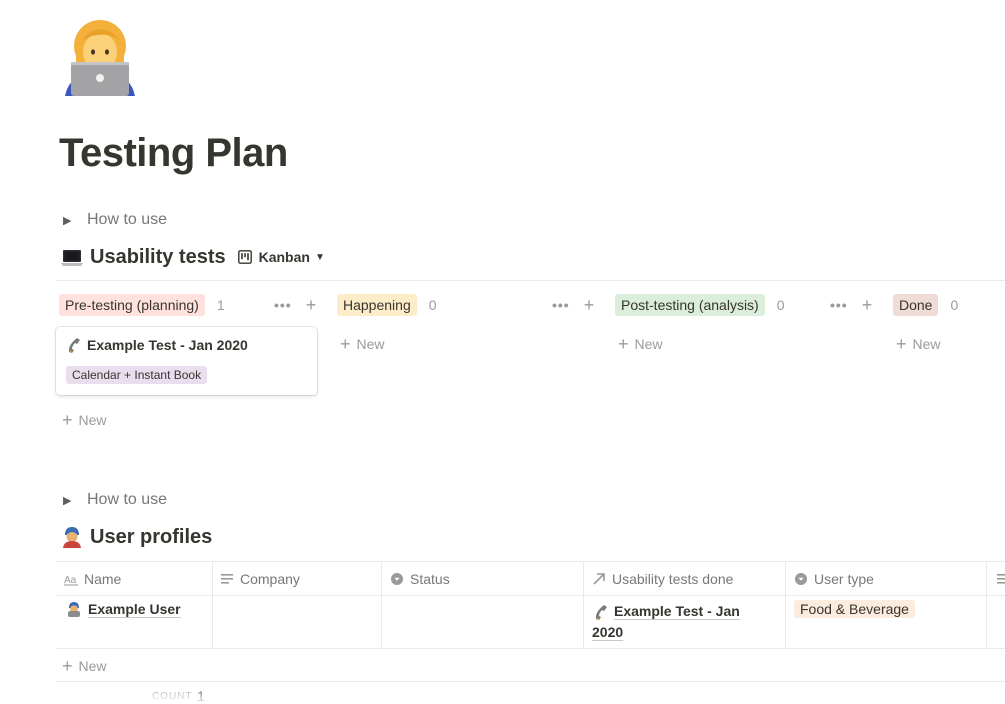 This screenshot has height=704, width=1005. I want to click on column-tools-pre-testing: ••• +, so click(295, 305).